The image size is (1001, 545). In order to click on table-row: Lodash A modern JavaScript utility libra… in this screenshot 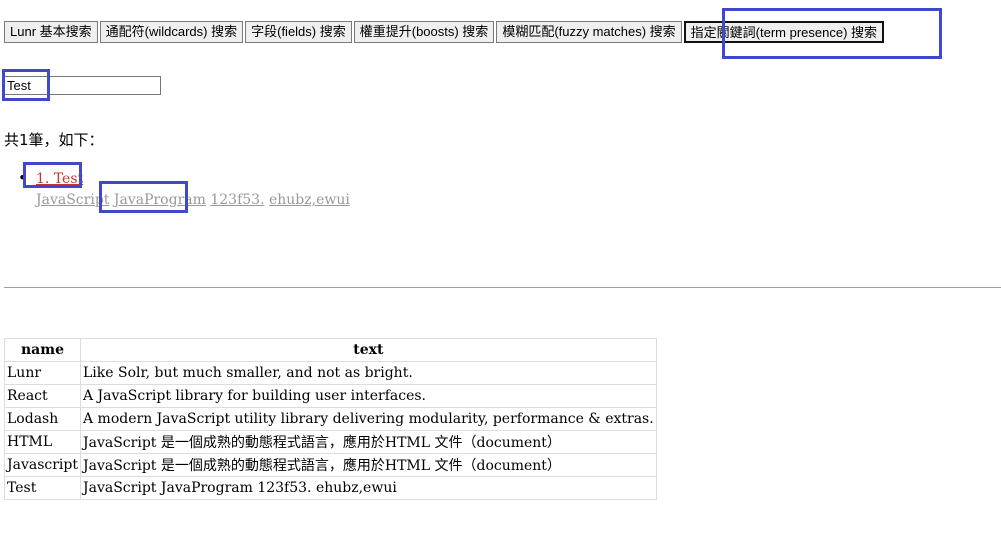, I will do `click(330, 419)`.